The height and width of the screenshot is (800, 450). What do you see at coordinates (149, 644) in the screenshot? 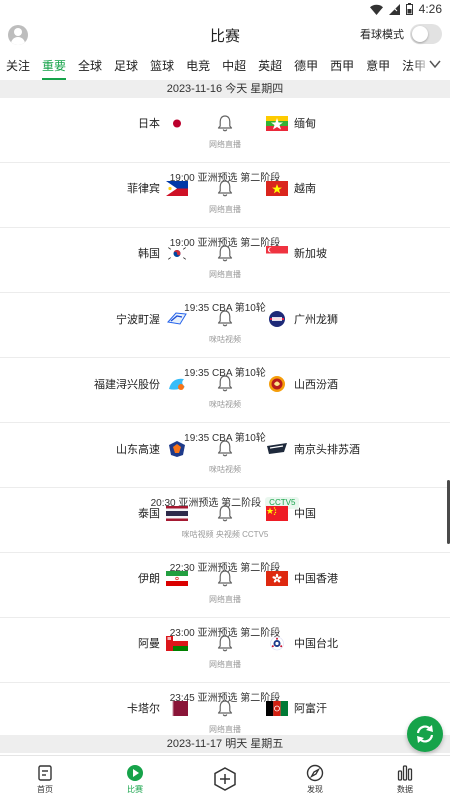
I see `home-team-name: 阿曼` at bounding box center [149, 644].